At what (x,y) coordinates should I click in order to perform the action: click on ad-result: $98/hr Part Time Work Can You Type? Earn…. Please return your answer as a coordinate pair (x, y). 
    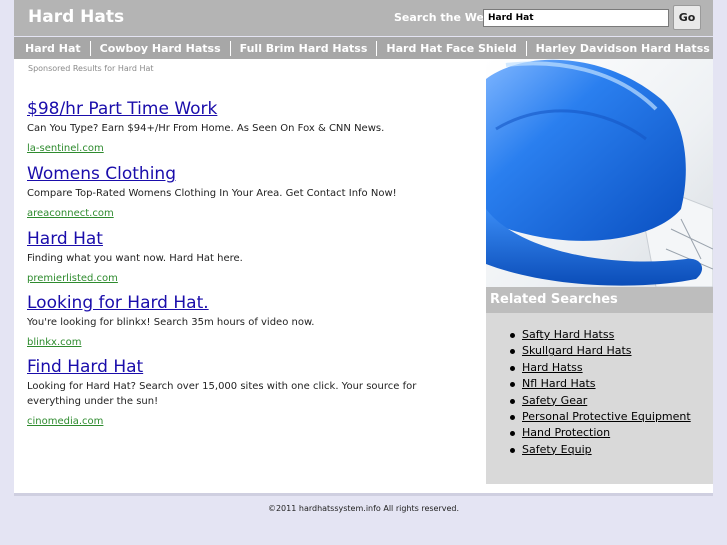
    Looking at the image, I should click on (247, 127).